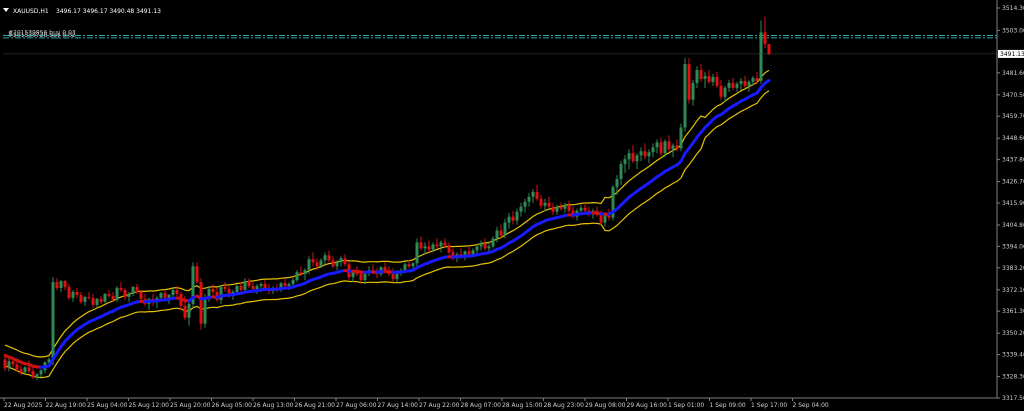 The width and height of the screenshot is (1024, 411). What do you see at coordinates (107, 405) in the screenshot?
I see `time-tick-label: 25 Aug 04:00` at bounding box center [107, 405].